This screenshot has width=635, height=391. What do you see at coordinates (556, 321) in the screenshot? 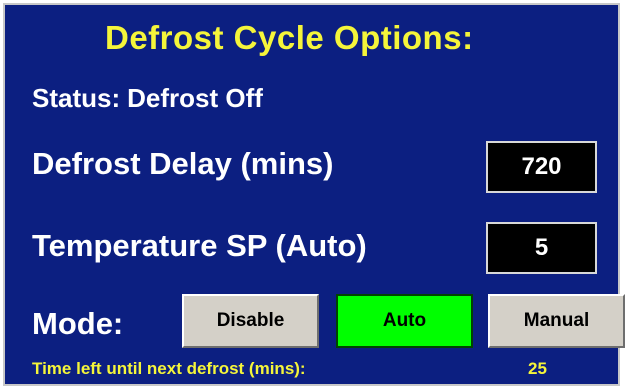
I see `mode-manual-button: Manual` at bounding box center [556, 321].